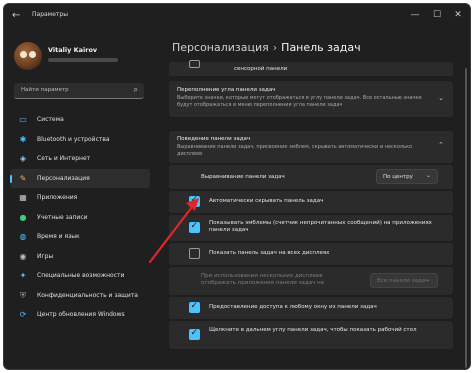 The image size is (474, 373). I want to click on sidebar-item-apps: ▦ Приложения, so click(80, 198).